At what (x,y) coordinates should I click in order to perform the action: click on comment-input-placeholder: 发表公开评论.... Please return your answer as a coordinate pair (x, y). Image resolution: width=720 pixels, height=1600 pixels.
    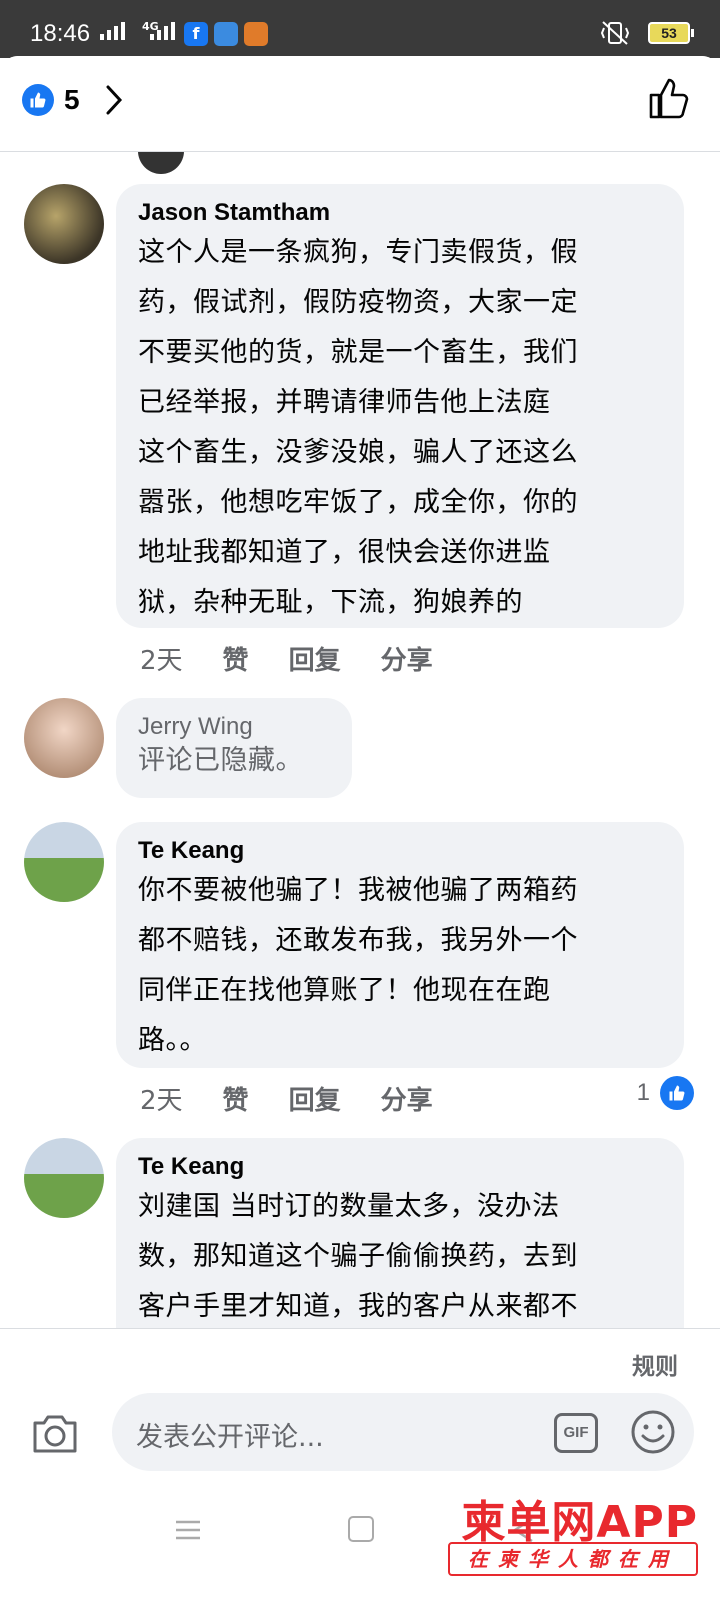
    Looking at the image, I should click on (230, 1437).